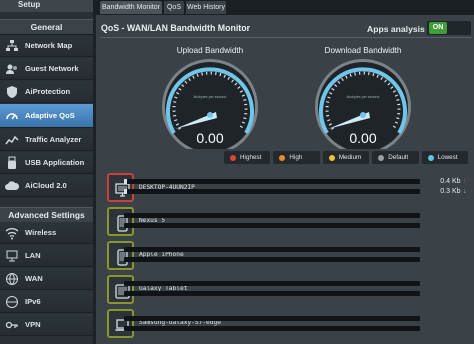 This screenshot has width=474, height=344. I want to click on gray-dot-icon, so click(381, 157).